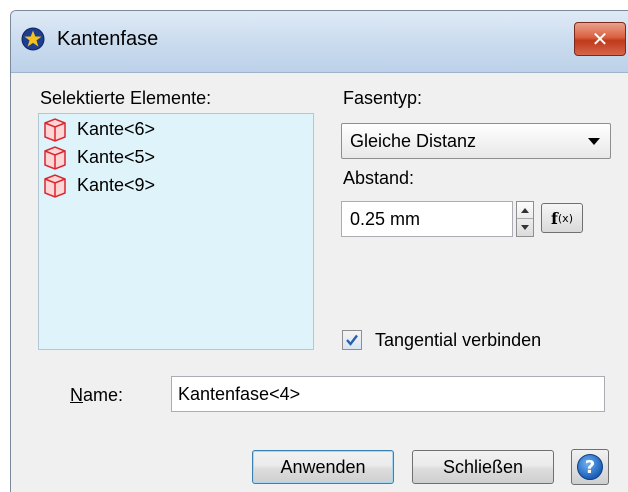  I want to click on distance-label: Abstand:, so click(379, 178).